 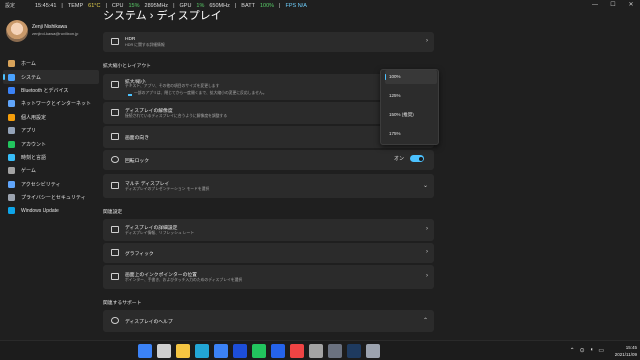 I want to click on steam-icon, so click(x=354, y=351).